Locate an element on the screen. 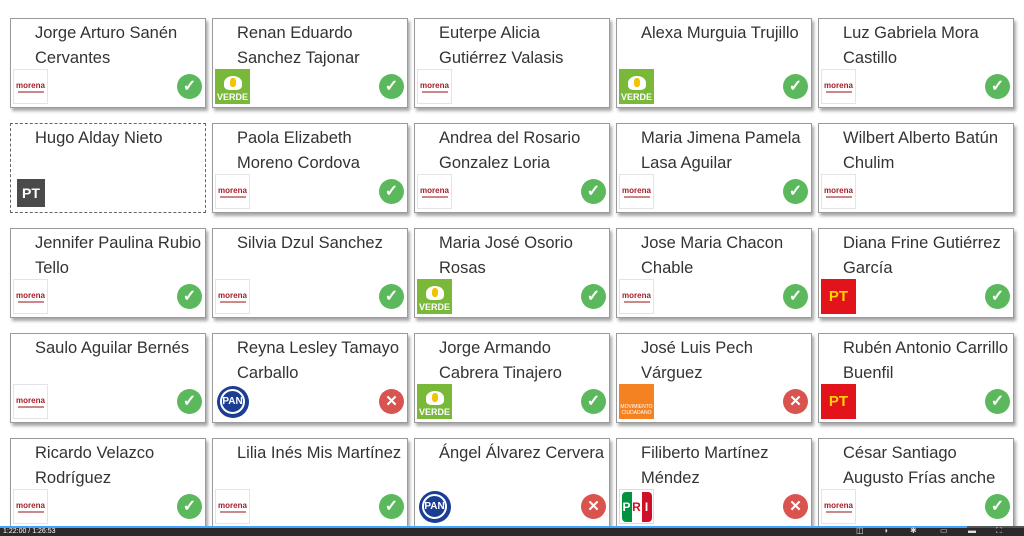  legislator-card: Ricardo Velazco Rodríguez morena ✓ is located at coordinates (108, 483).